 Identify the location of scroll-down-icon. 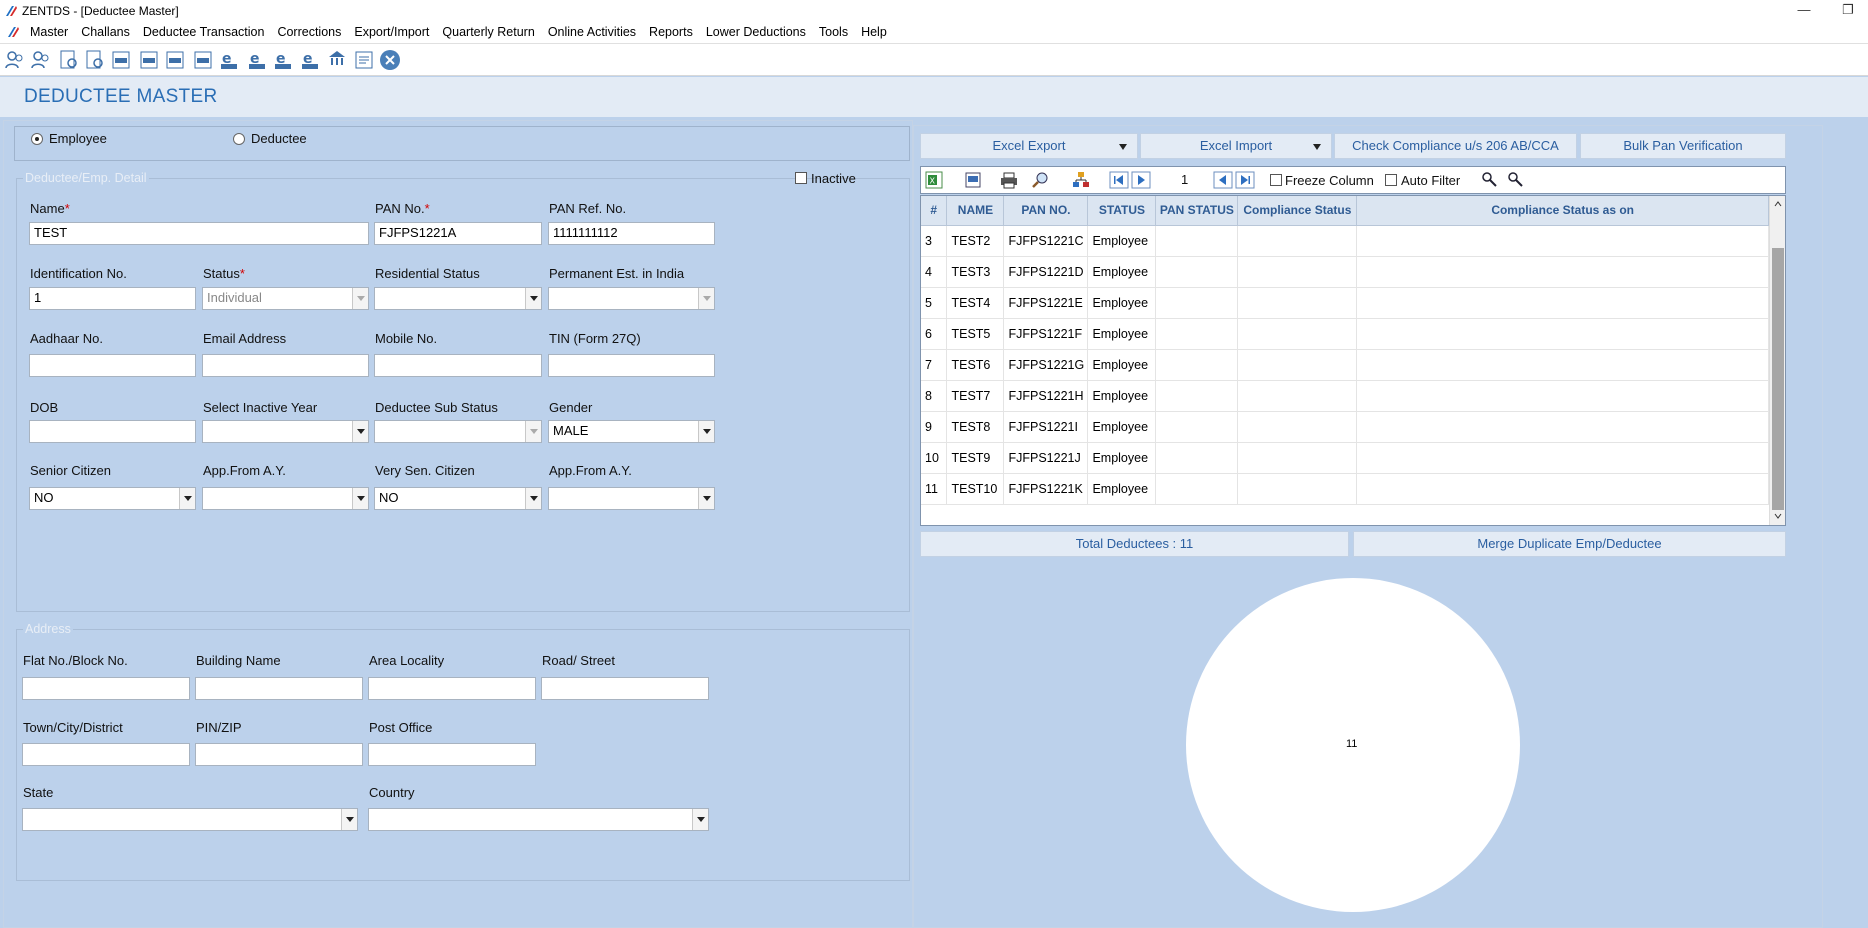
(1778, 516).